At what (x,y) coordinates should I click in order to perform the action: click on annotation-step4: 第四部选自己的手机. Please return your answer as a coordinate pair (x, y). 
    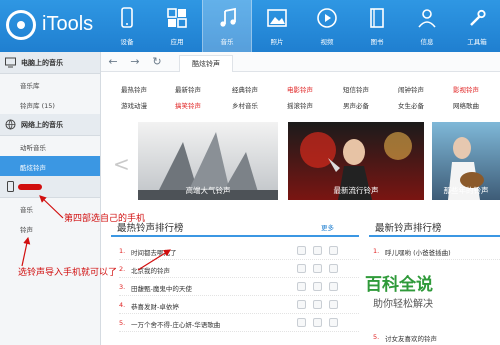
    Looking at the image, I should click on (105, 219).